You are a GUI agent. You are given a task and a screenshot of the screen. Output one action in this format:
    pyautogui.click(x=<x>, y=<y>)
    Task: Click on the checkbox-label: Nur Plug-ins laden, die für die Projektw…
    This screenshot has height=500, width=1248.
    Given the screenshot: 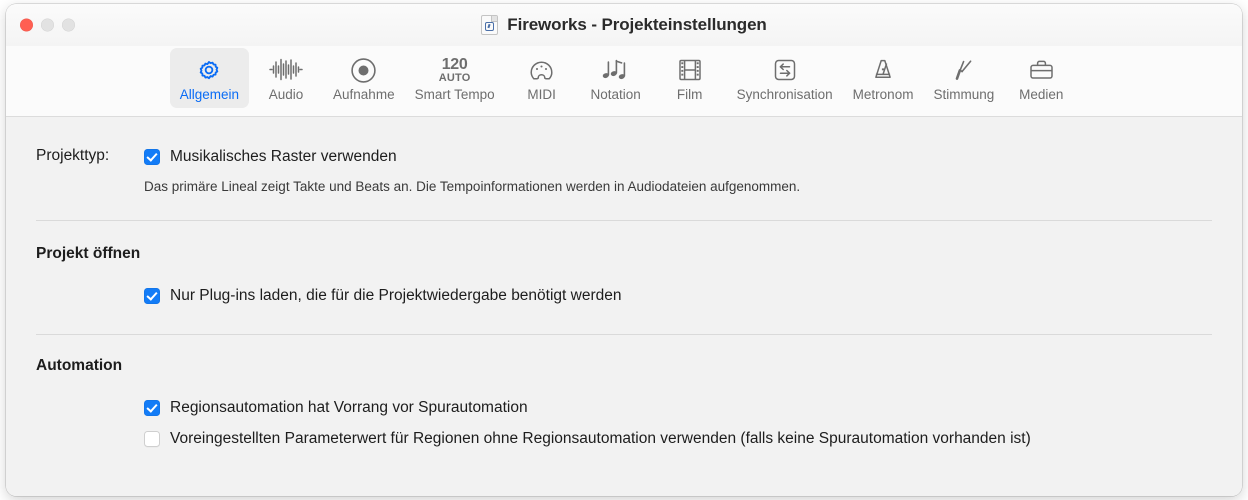 What is the action you would take?
    pyautogui.click(x=396, y=295)
    